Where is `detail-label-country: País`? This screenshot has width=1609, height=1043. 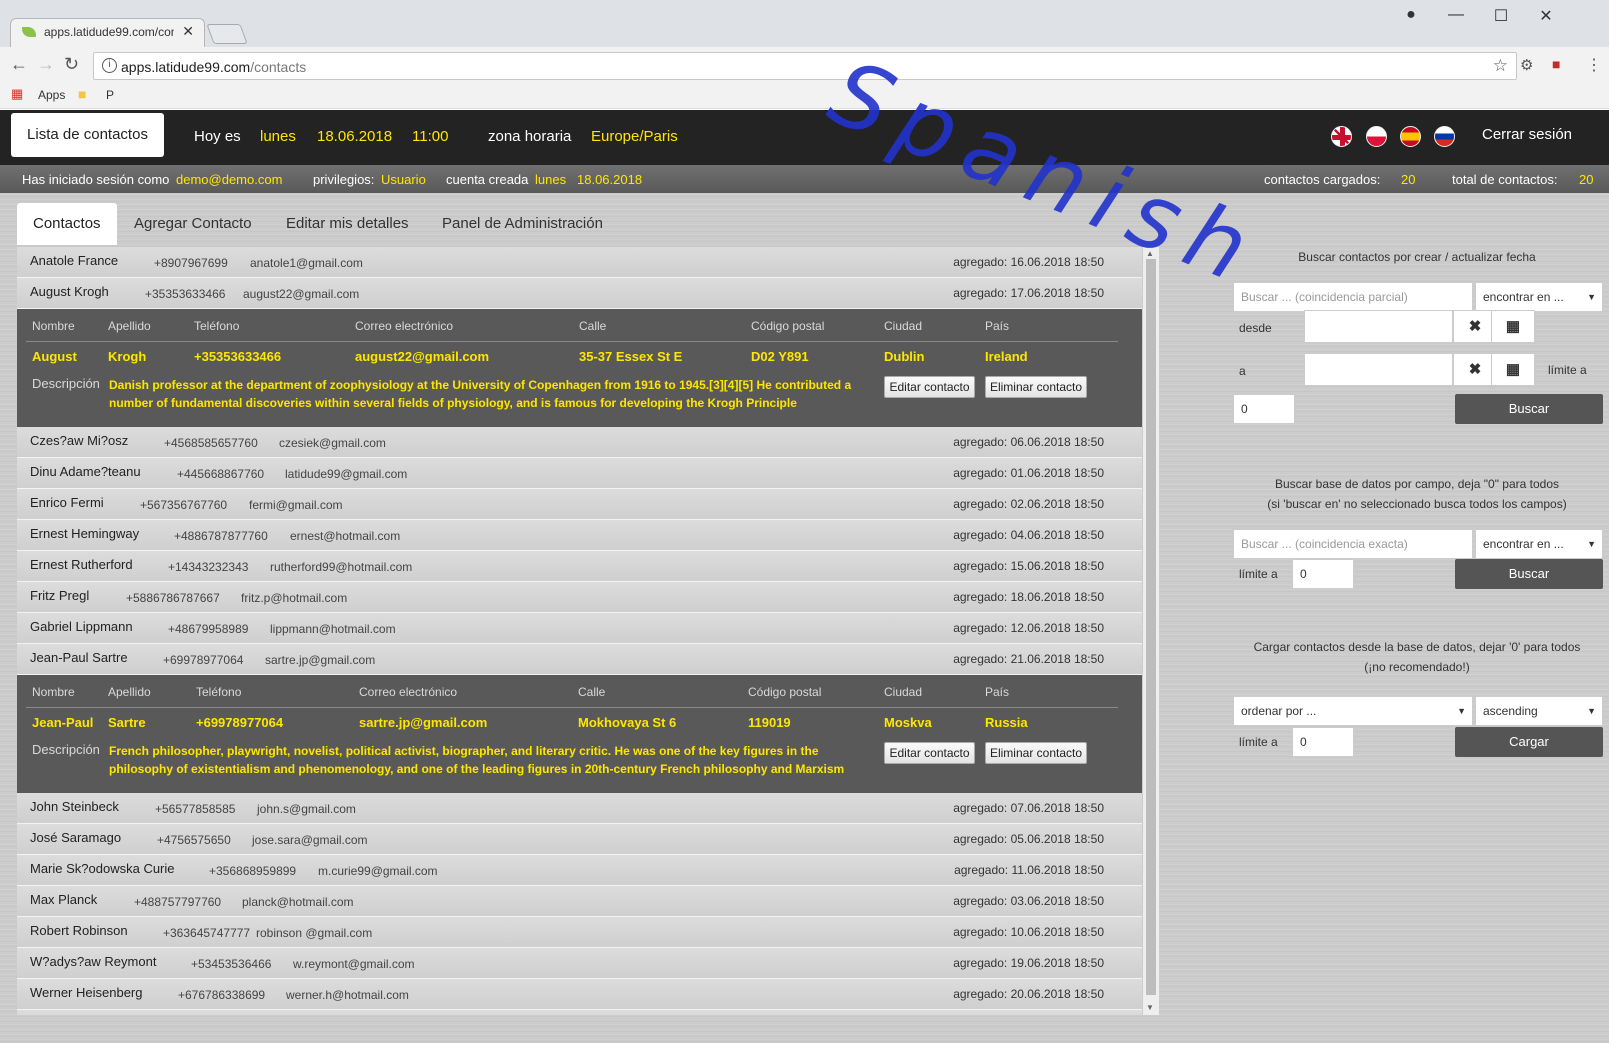
detail-label-country: País is located at coordinates (997, 326).